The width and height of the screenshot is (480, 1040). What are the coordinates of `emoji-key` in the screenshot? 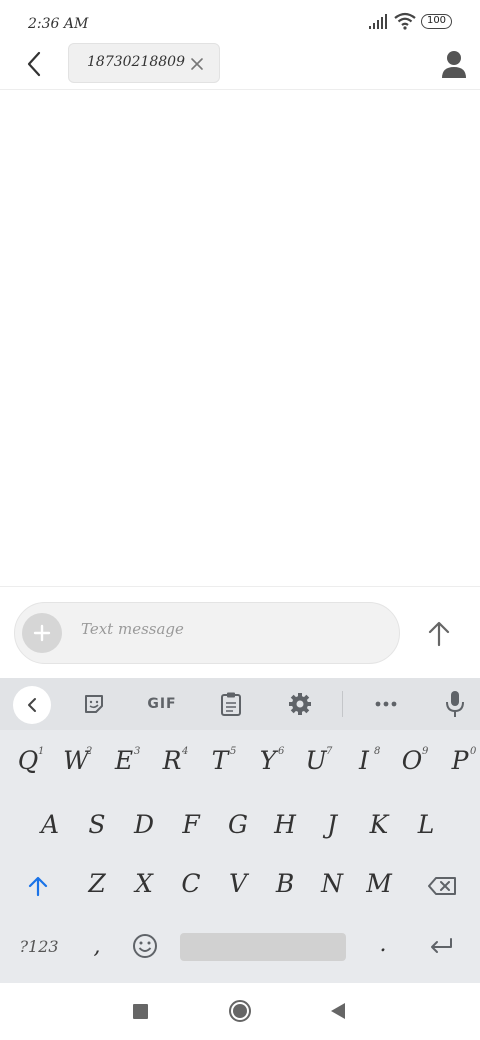 It's located at (145, 946).